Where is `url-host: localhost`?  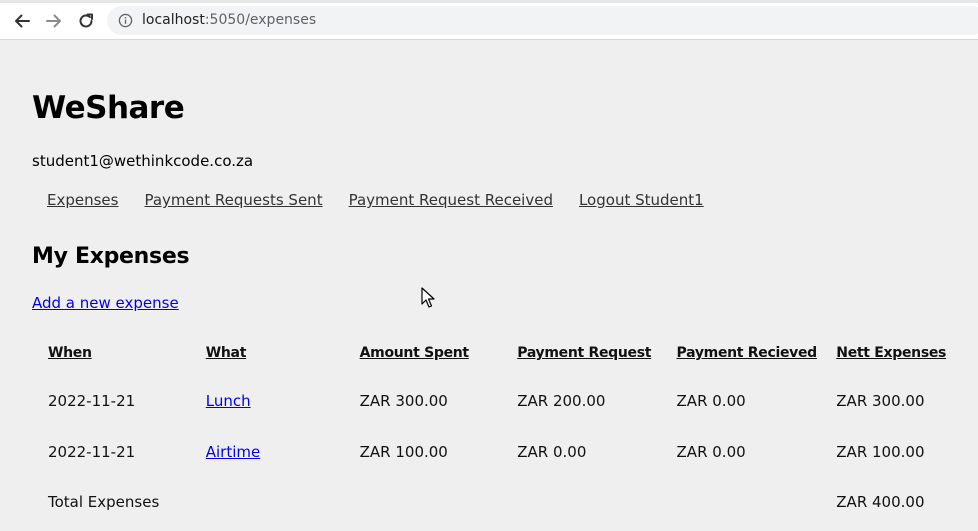 url-host: localhost is located at coordinates (173, 20).